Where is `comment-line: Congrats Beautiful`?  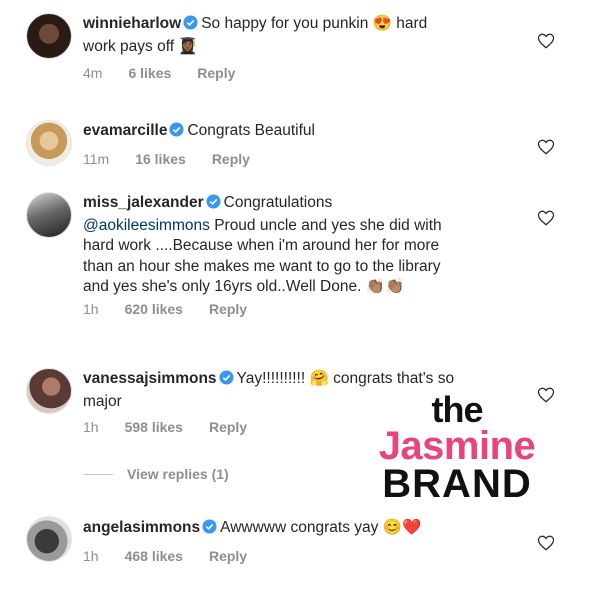 comment-line: Congrats Beautiful is located at coordinates (251, 130).